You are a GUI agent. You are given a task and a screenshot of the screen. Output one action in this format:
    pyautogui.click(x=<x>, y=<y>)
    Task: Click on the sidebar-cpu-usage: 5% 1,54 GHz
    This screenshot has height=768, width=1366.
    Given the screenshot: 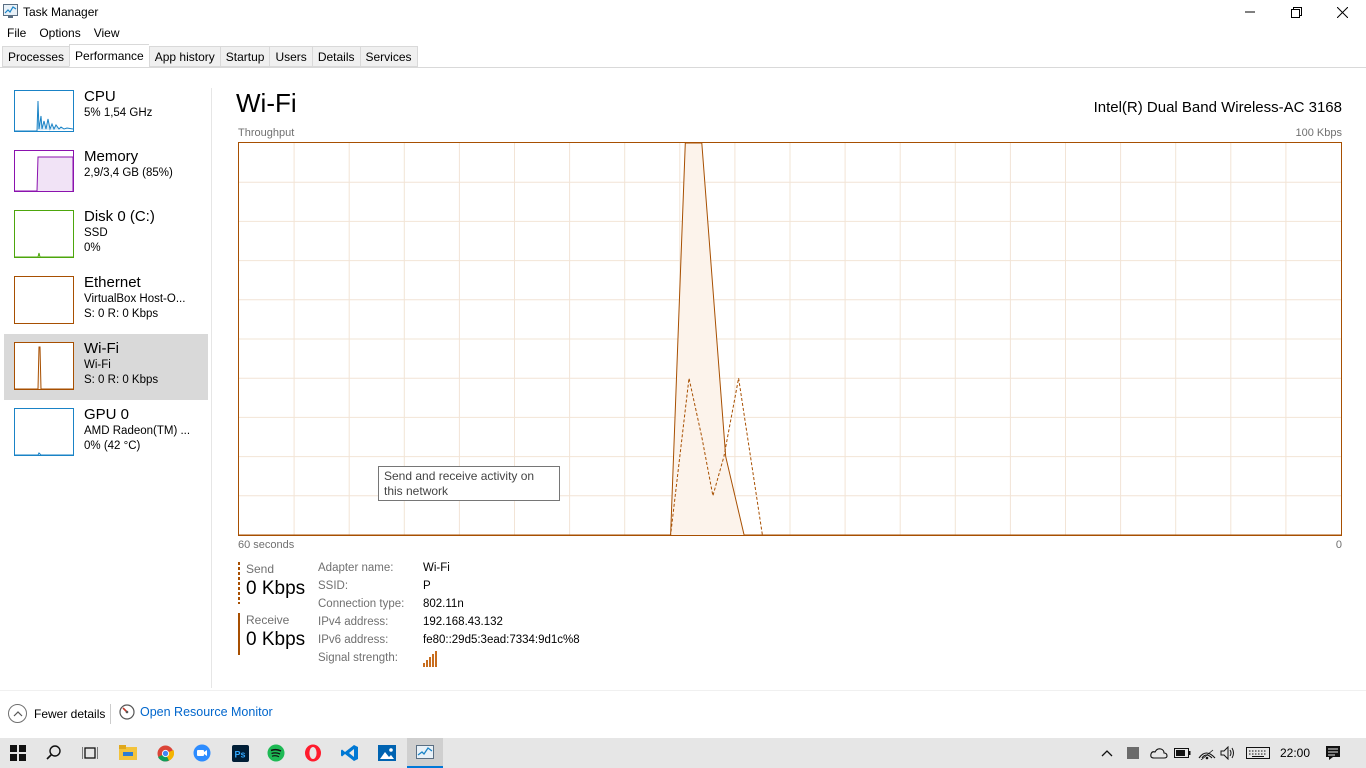 What is the action you would take?
    pyautogui.click(x=118, y=113)
    